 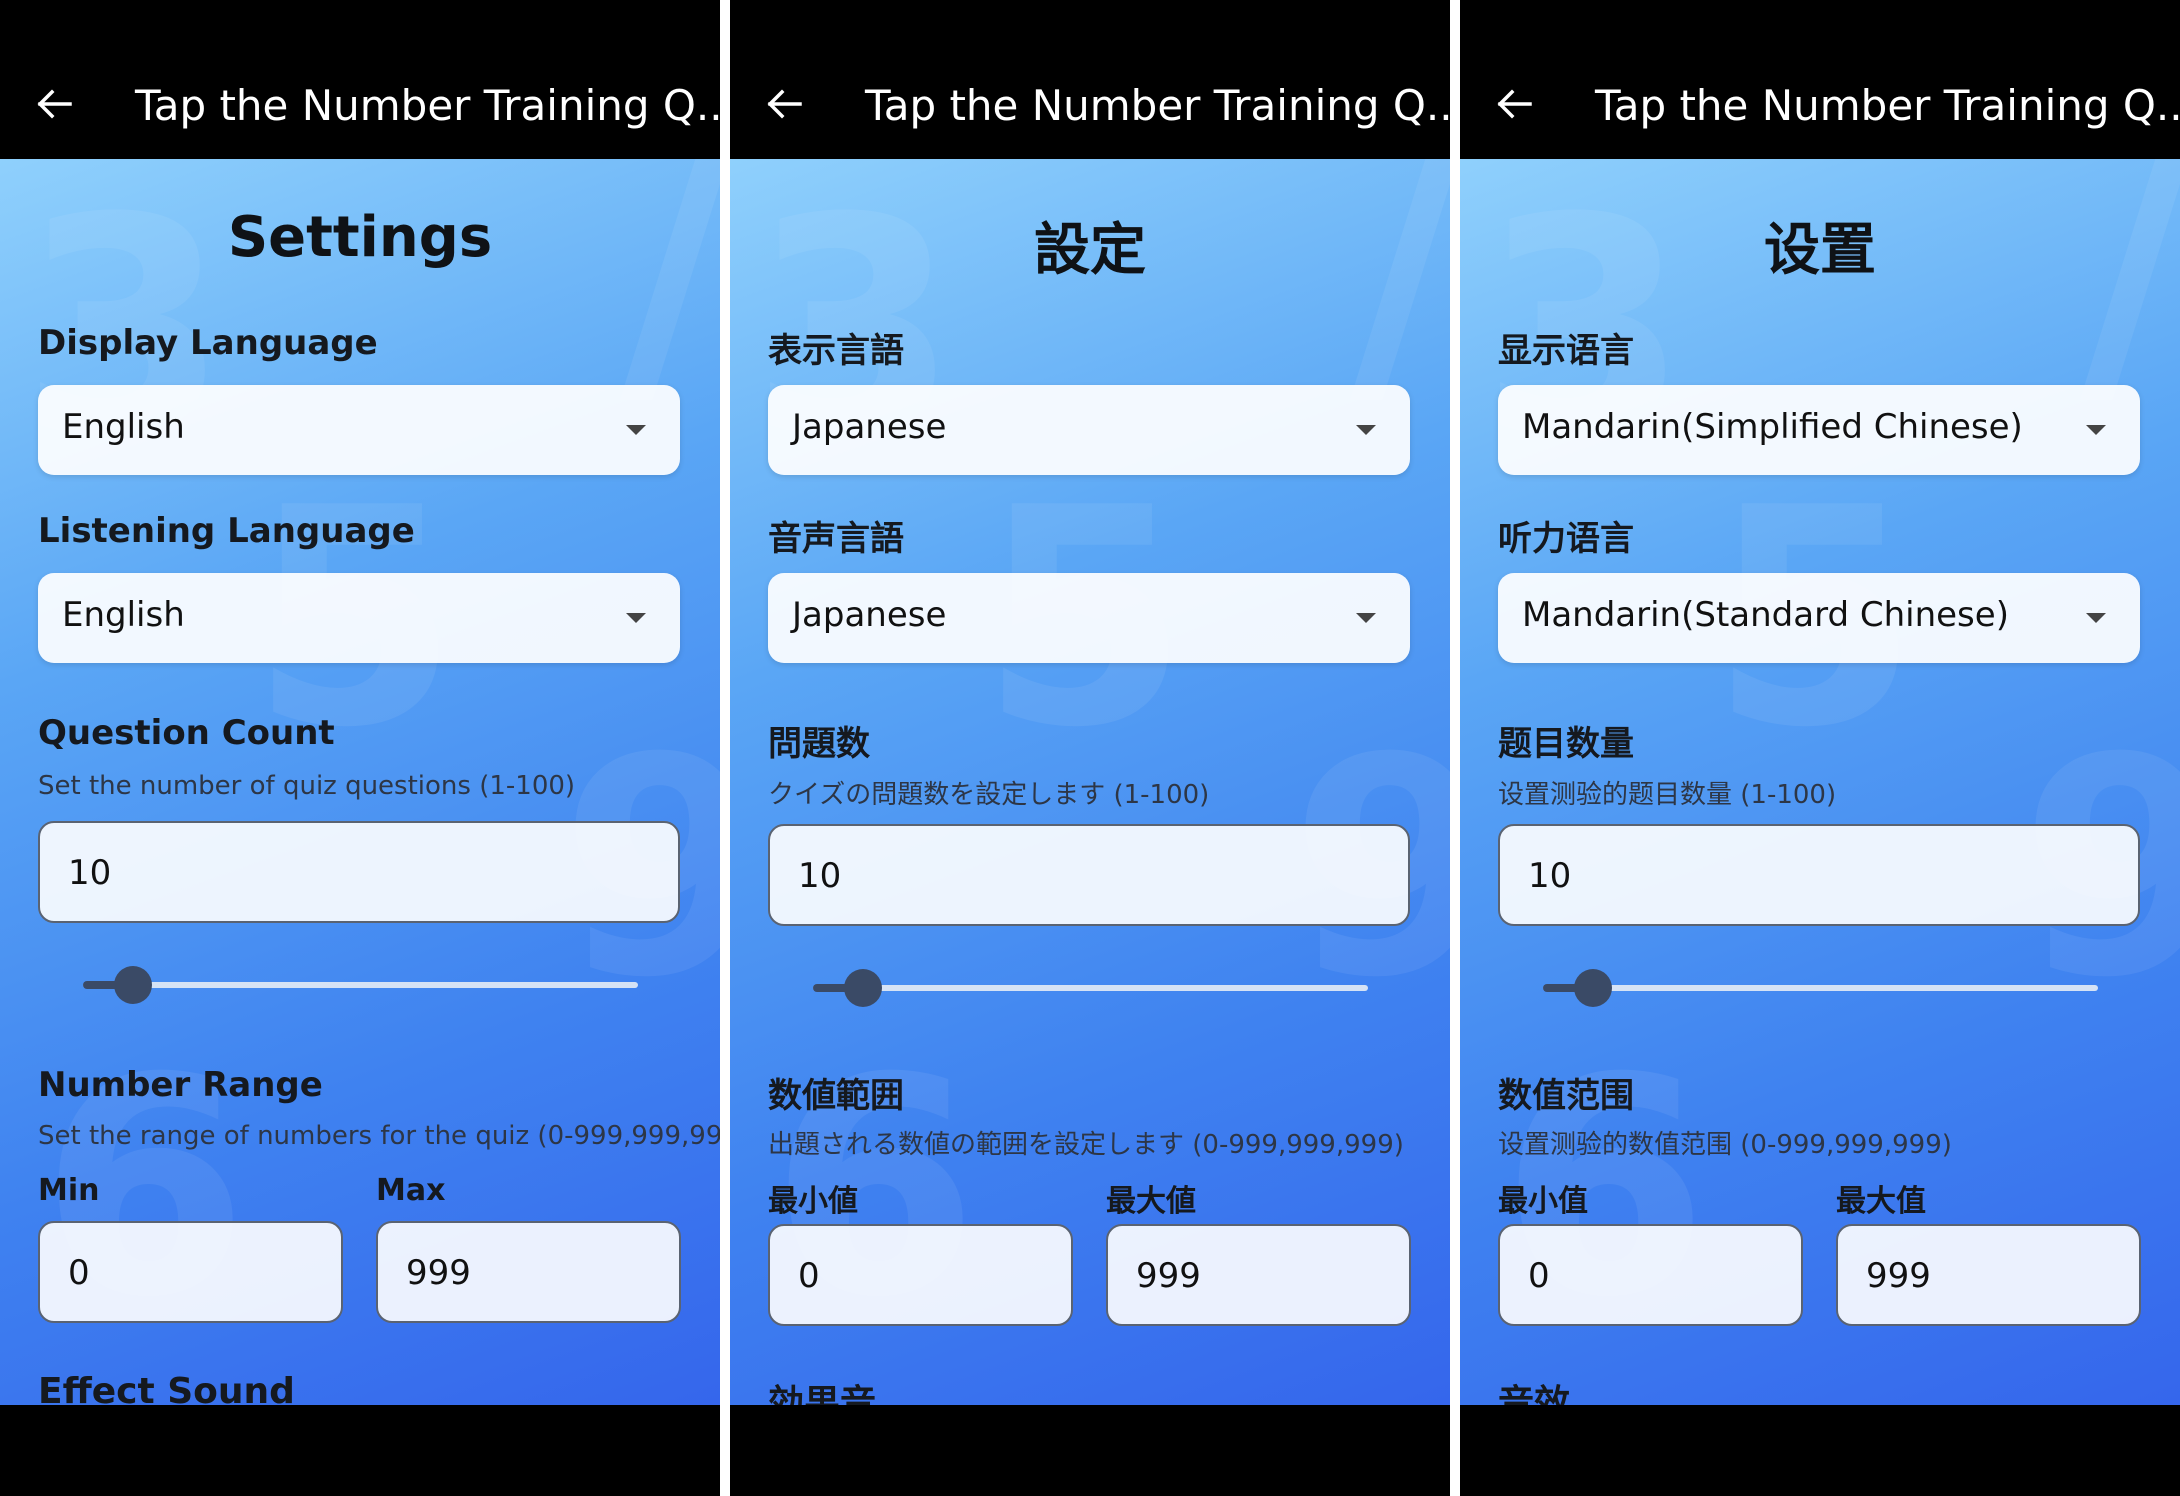 What do you see at coordinates (123, 615) in the screenshot?
I see `listening-language-value: English` at bounding box center [123, 615].